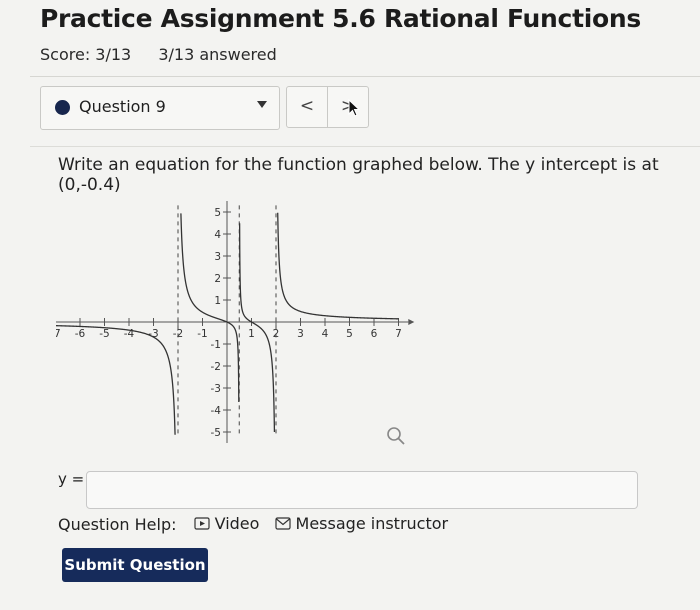  What do you see at coordinates (217, 257) in the screenshot?
I see `y-tick-label: 3` at bounding box center [217, 257].